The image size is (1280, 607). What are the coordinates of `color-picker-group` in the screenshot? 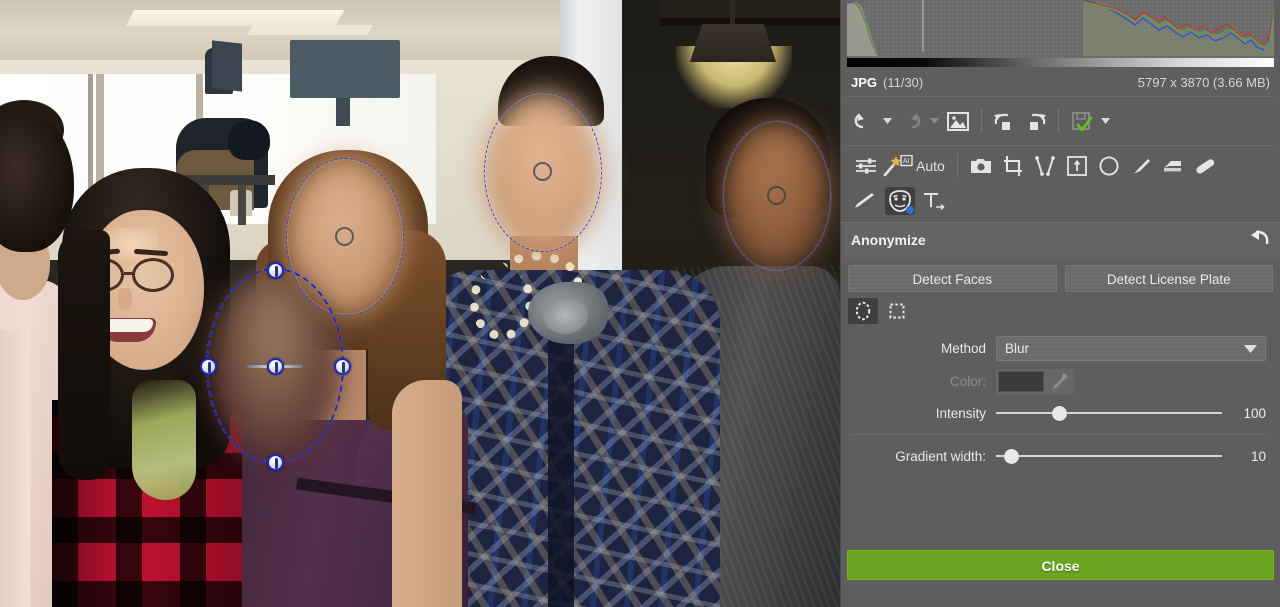 It's located at (1035, 381).